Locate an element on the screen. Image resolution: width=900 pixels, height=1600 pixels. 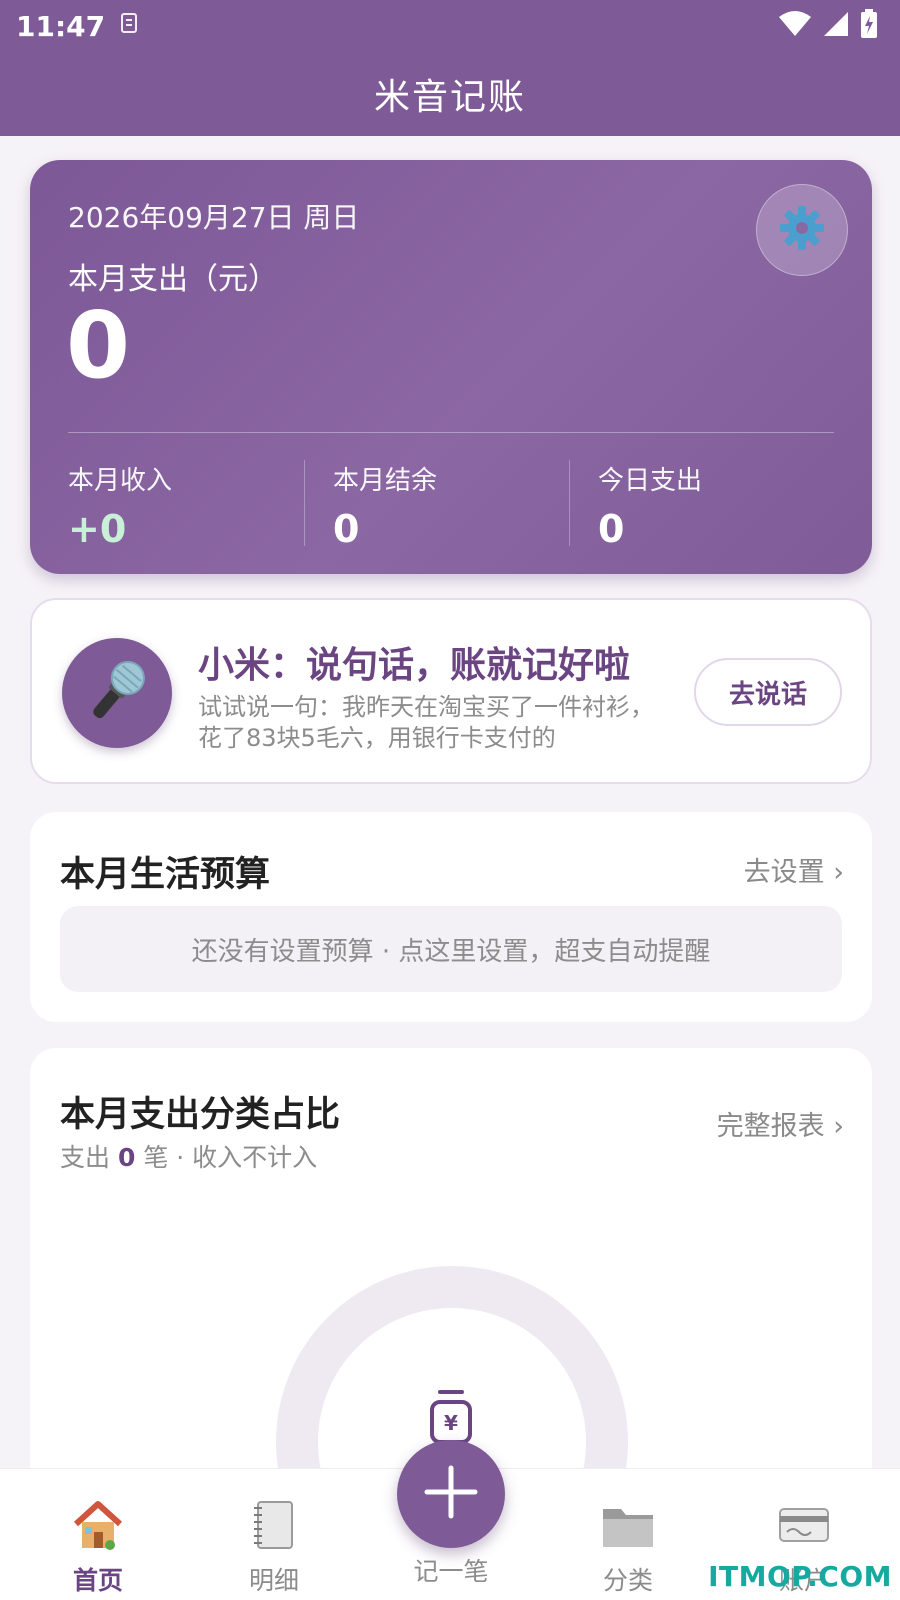
stat-value: +0 is located at coordinates (97, 529).